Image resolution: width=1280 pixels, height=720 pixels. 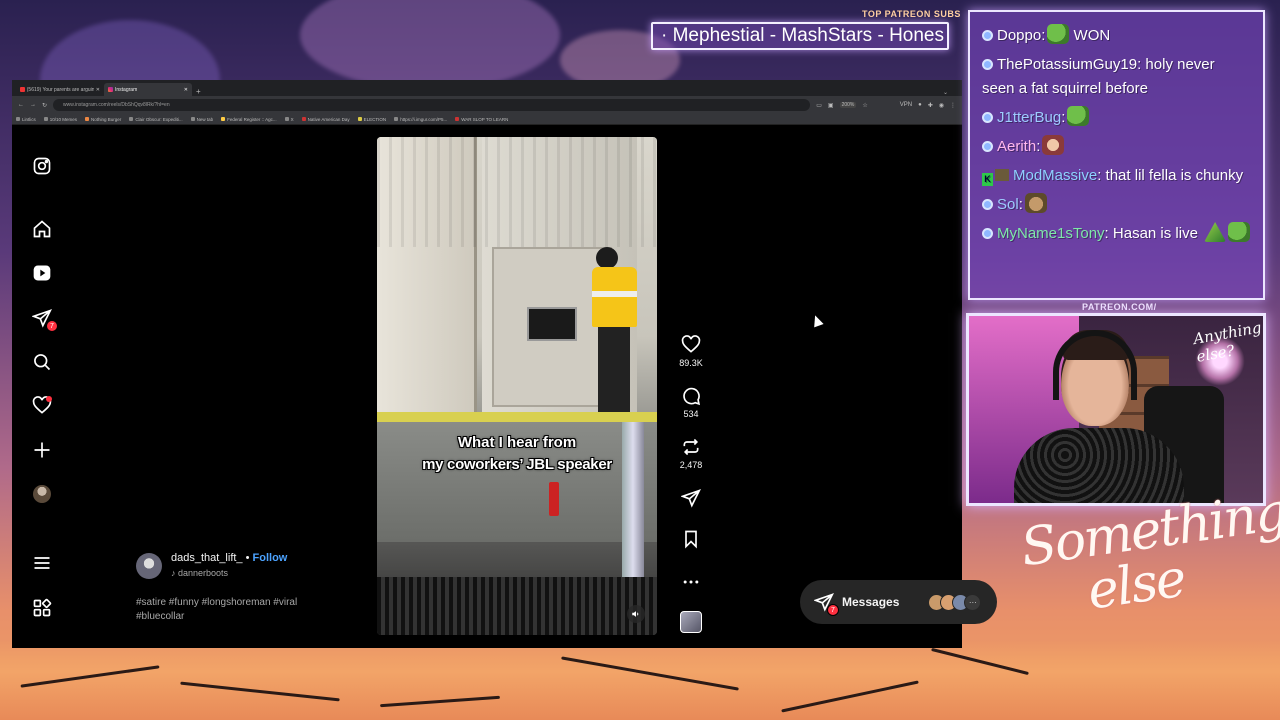 What do you see at coordinates (371, 119) in the screenshot?
I see `bookmark-item: ELECTION` at bounding box center [371, 119].